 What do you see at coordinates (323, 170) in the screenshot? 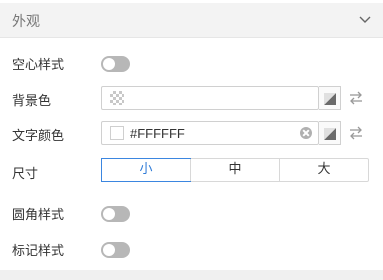
I see `size-option-large: 大` at bounding box center [323, 170].